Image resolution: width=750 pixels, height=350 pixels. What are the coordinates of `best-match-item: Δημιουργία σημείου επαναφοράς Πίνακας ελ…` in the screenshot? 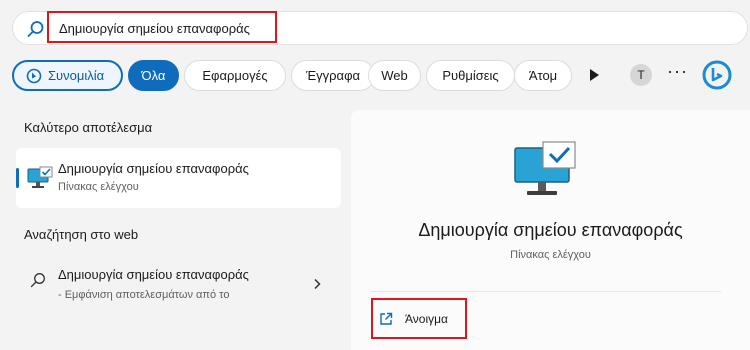 It's located at (178, 178).